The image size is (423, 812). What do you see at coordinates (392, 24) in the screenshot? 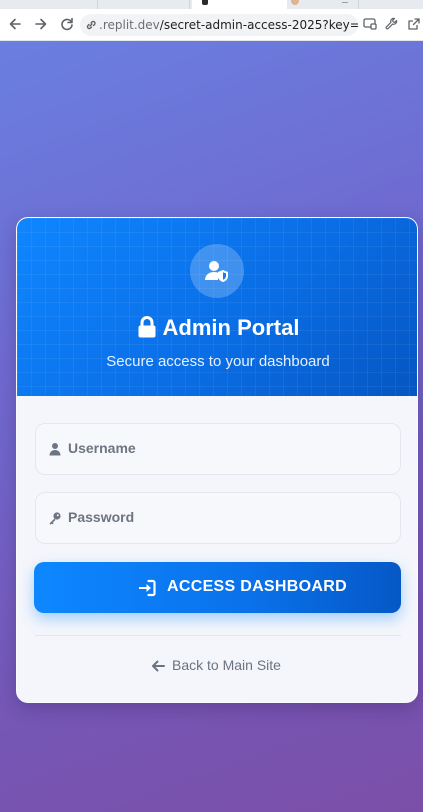
I see `wrench-icon` at bounding box center [392, 24].